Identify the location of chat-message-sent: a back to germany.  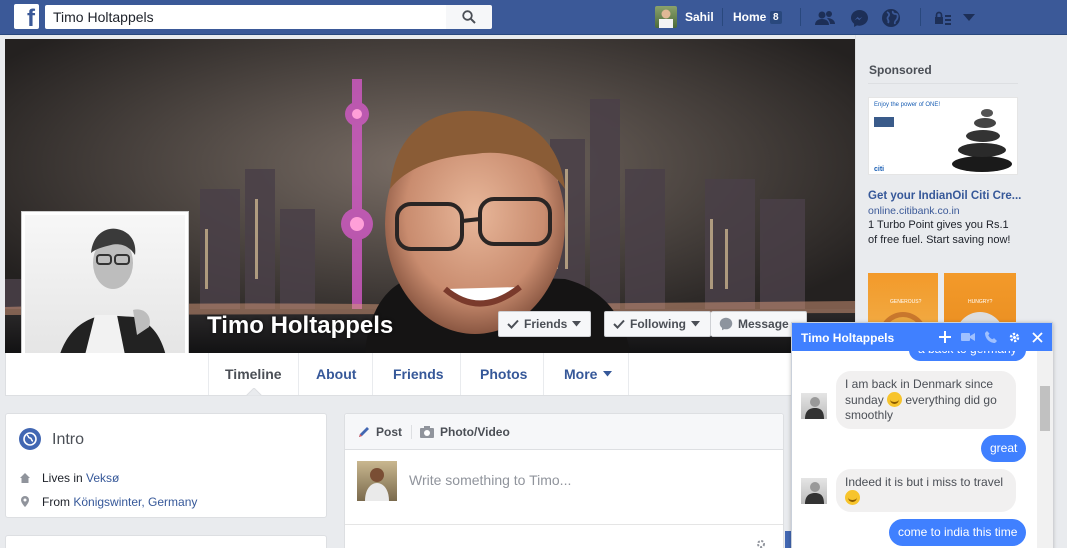
(967, 356).